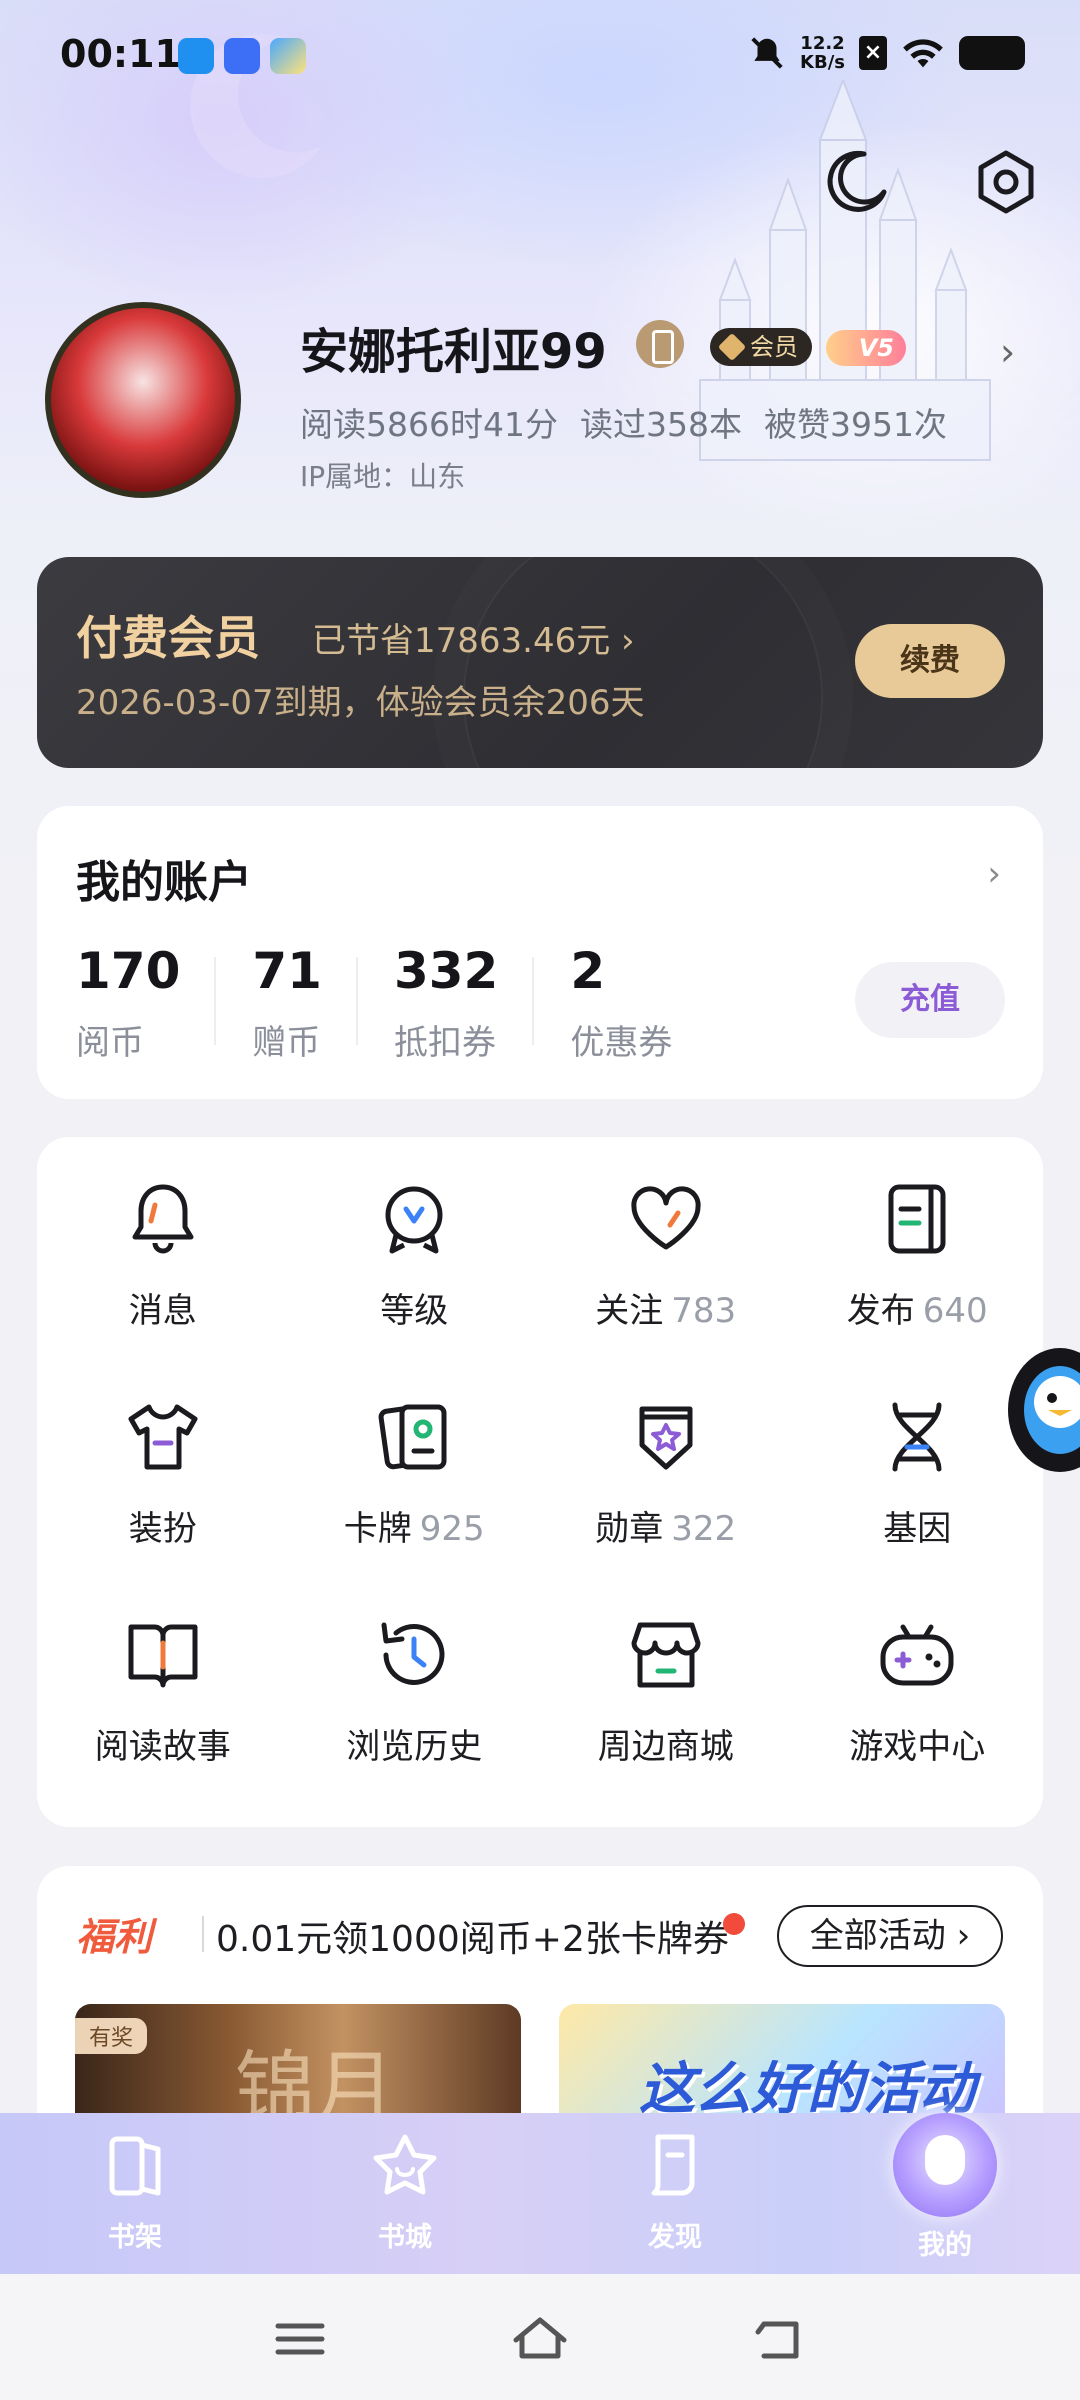  Describe the element at coordinates (774, 347) in the screenshot. I see `member-badge-label: 会员` at that location.